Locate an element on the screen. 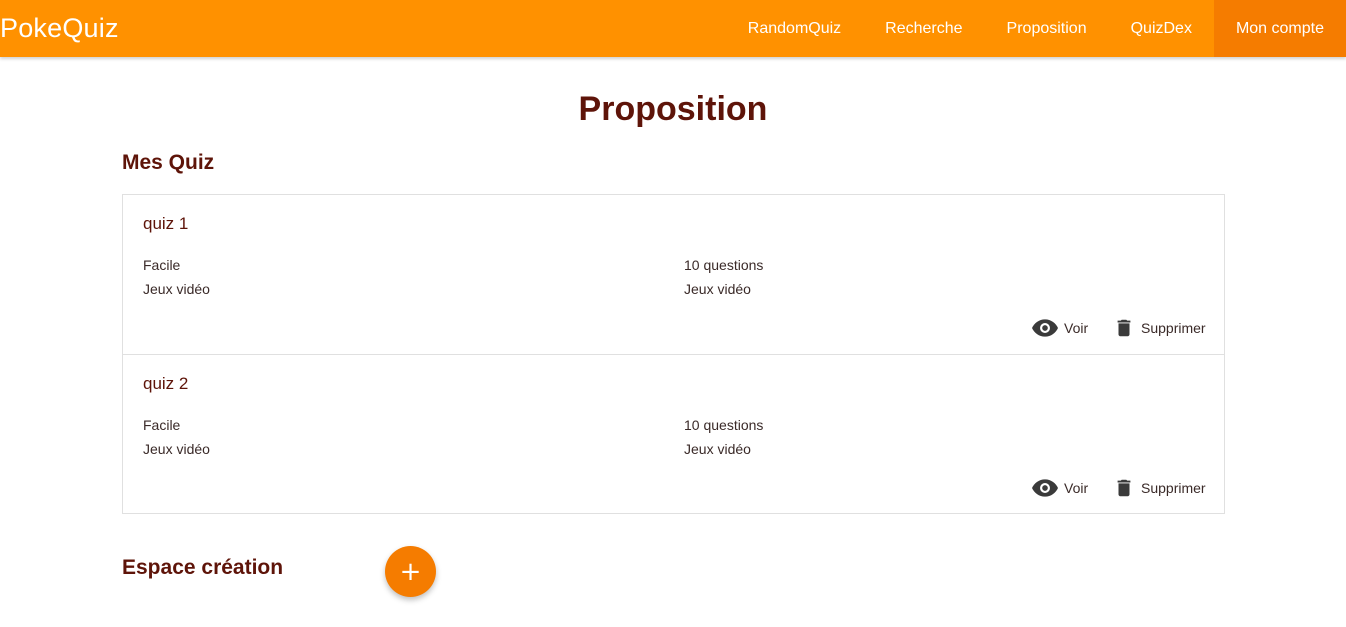 The width and height of the screenshot is (1346, 627). brand-logo: PokeQuiz is located at coordinates (59, 28).